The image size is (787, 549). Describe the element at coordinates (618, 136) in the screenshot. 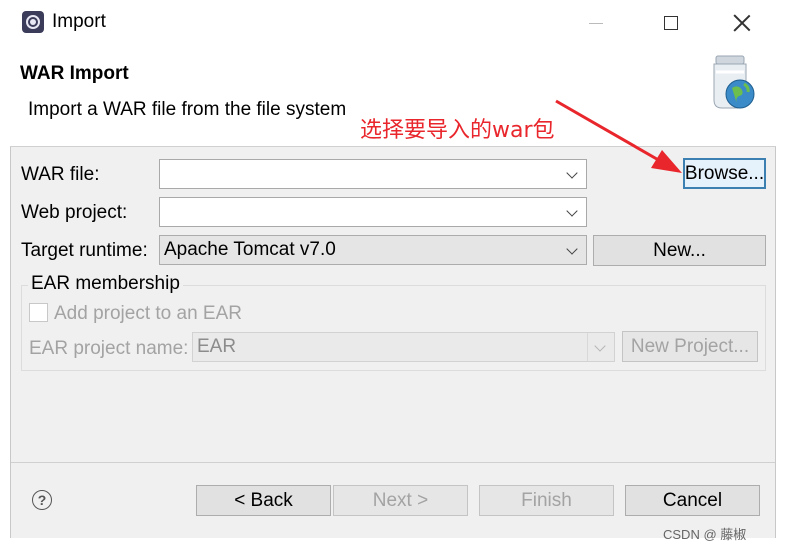

I see `annotation-arrow` at that location.